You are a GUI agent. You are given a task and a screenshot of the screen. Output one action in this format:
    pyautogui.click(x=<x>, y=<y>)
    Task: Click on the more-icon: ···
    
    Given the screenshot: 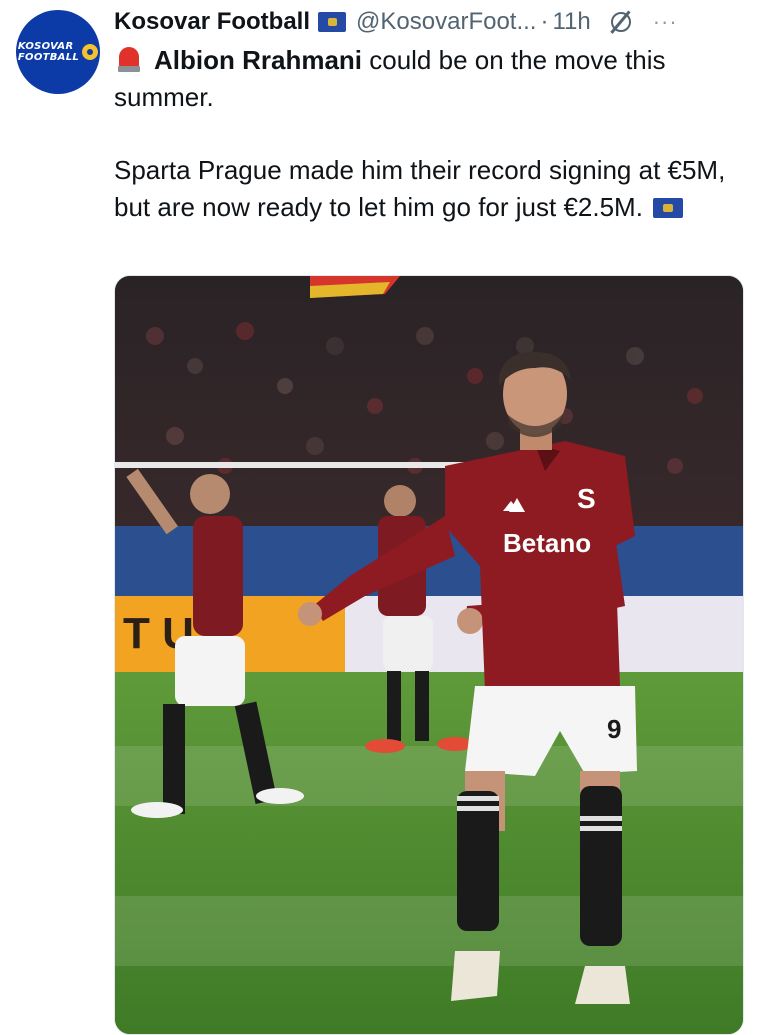 What is the action you would take?
    pyautogui.click(x=665, y=22)
    